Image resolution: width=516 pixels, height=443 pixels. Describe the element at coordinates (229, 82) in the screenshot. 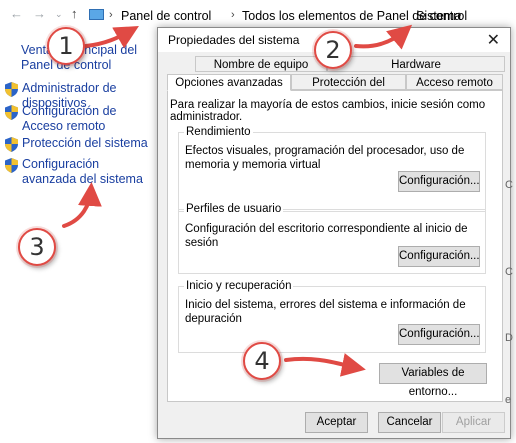

I see `tab-advanced: Opciones avanzadas` at that location.